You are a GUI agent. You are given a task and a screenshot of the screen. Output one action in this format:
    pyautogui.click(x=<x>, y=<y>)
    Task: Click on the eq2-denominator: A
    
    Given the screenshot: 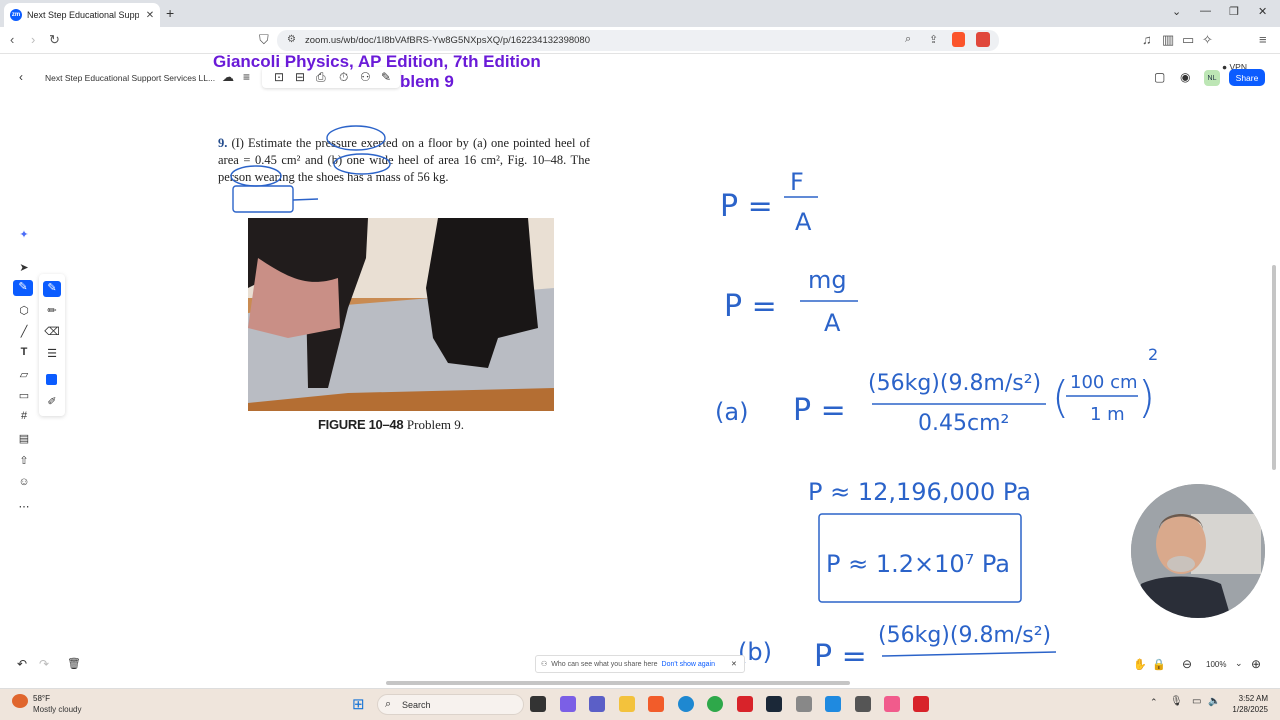 What is the action you would take?
    pyautogui.click(x=832, y=323)
    